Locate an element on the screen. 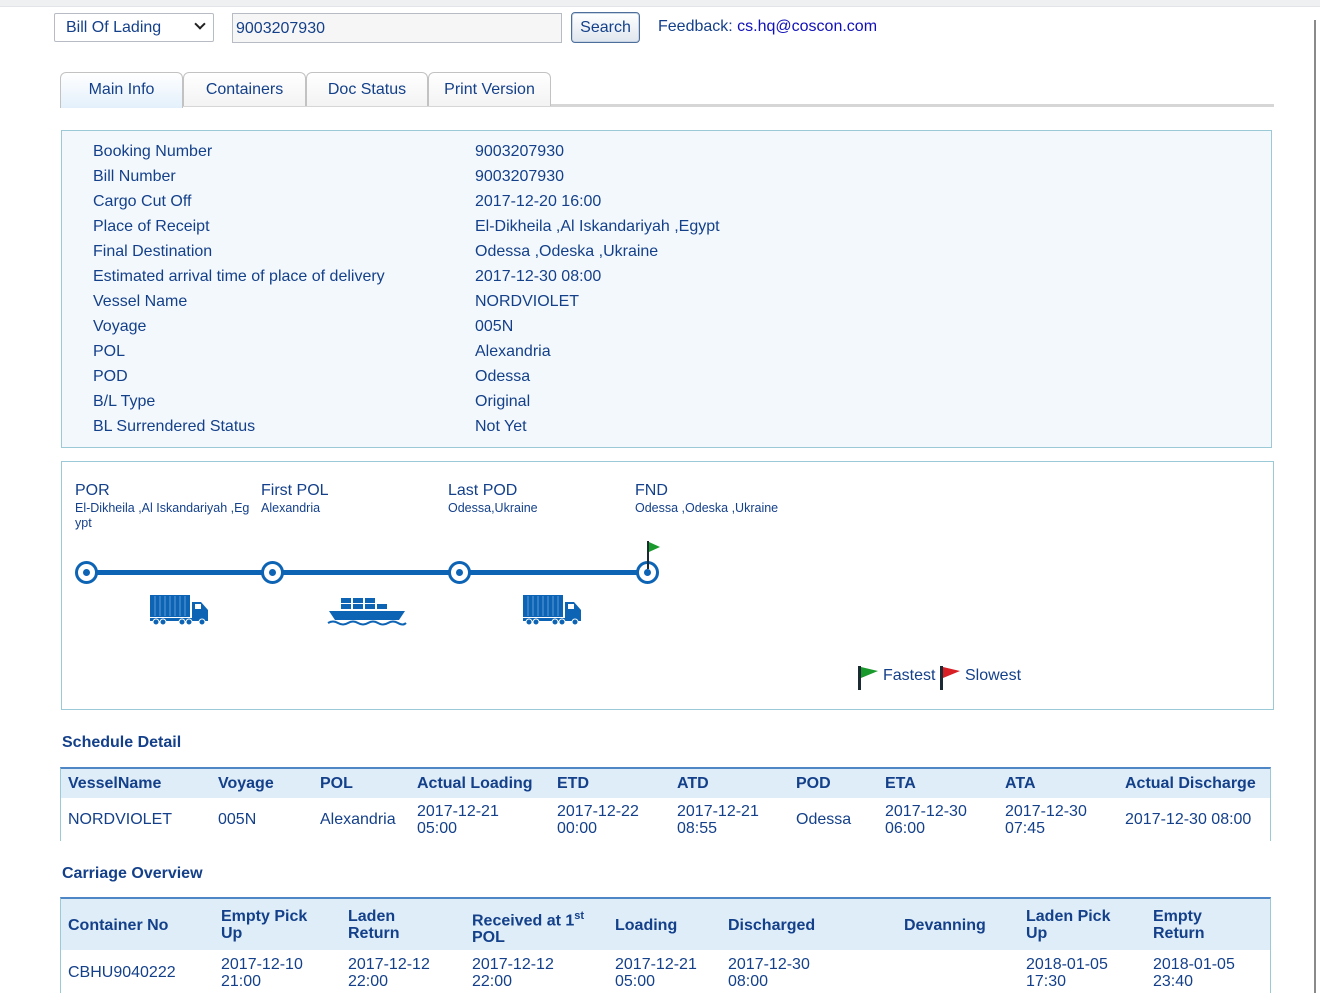  tab-doc-status: Doc Status is located at coordinates (367, 89).